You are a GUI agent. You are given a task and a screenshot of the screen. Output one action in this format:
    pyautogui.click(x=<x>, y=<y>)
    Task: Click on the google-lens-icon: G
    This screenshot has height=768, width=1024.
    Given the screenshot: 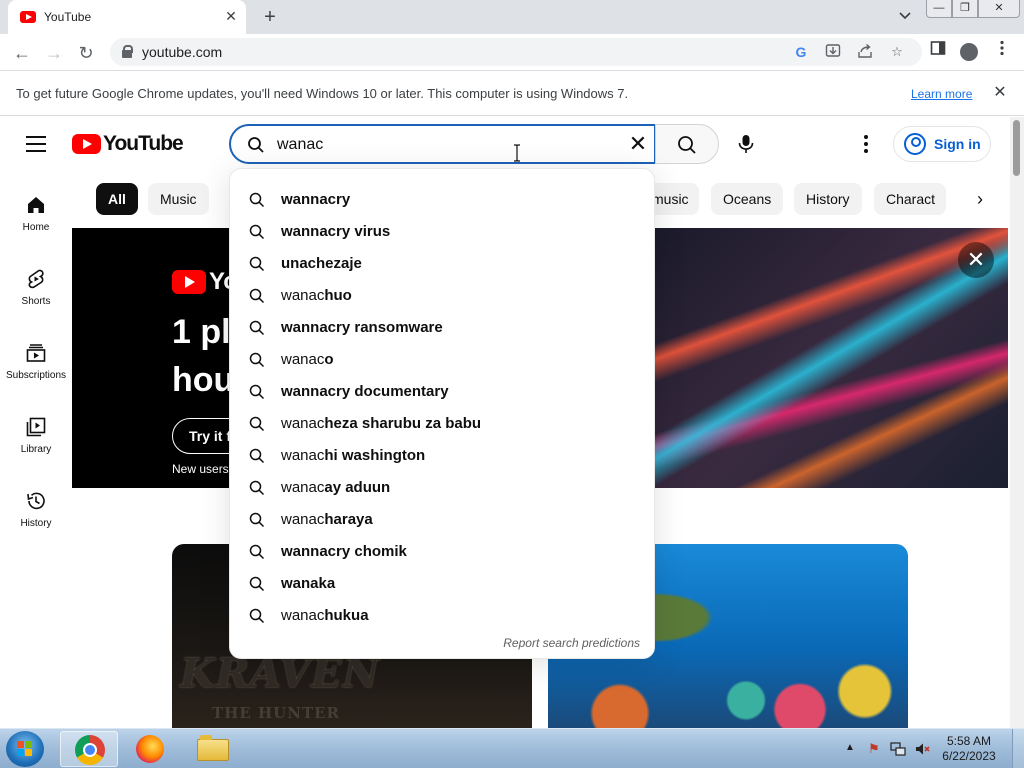 What is the action you would take?
    pyautogui.click(x=801, y=52)
    